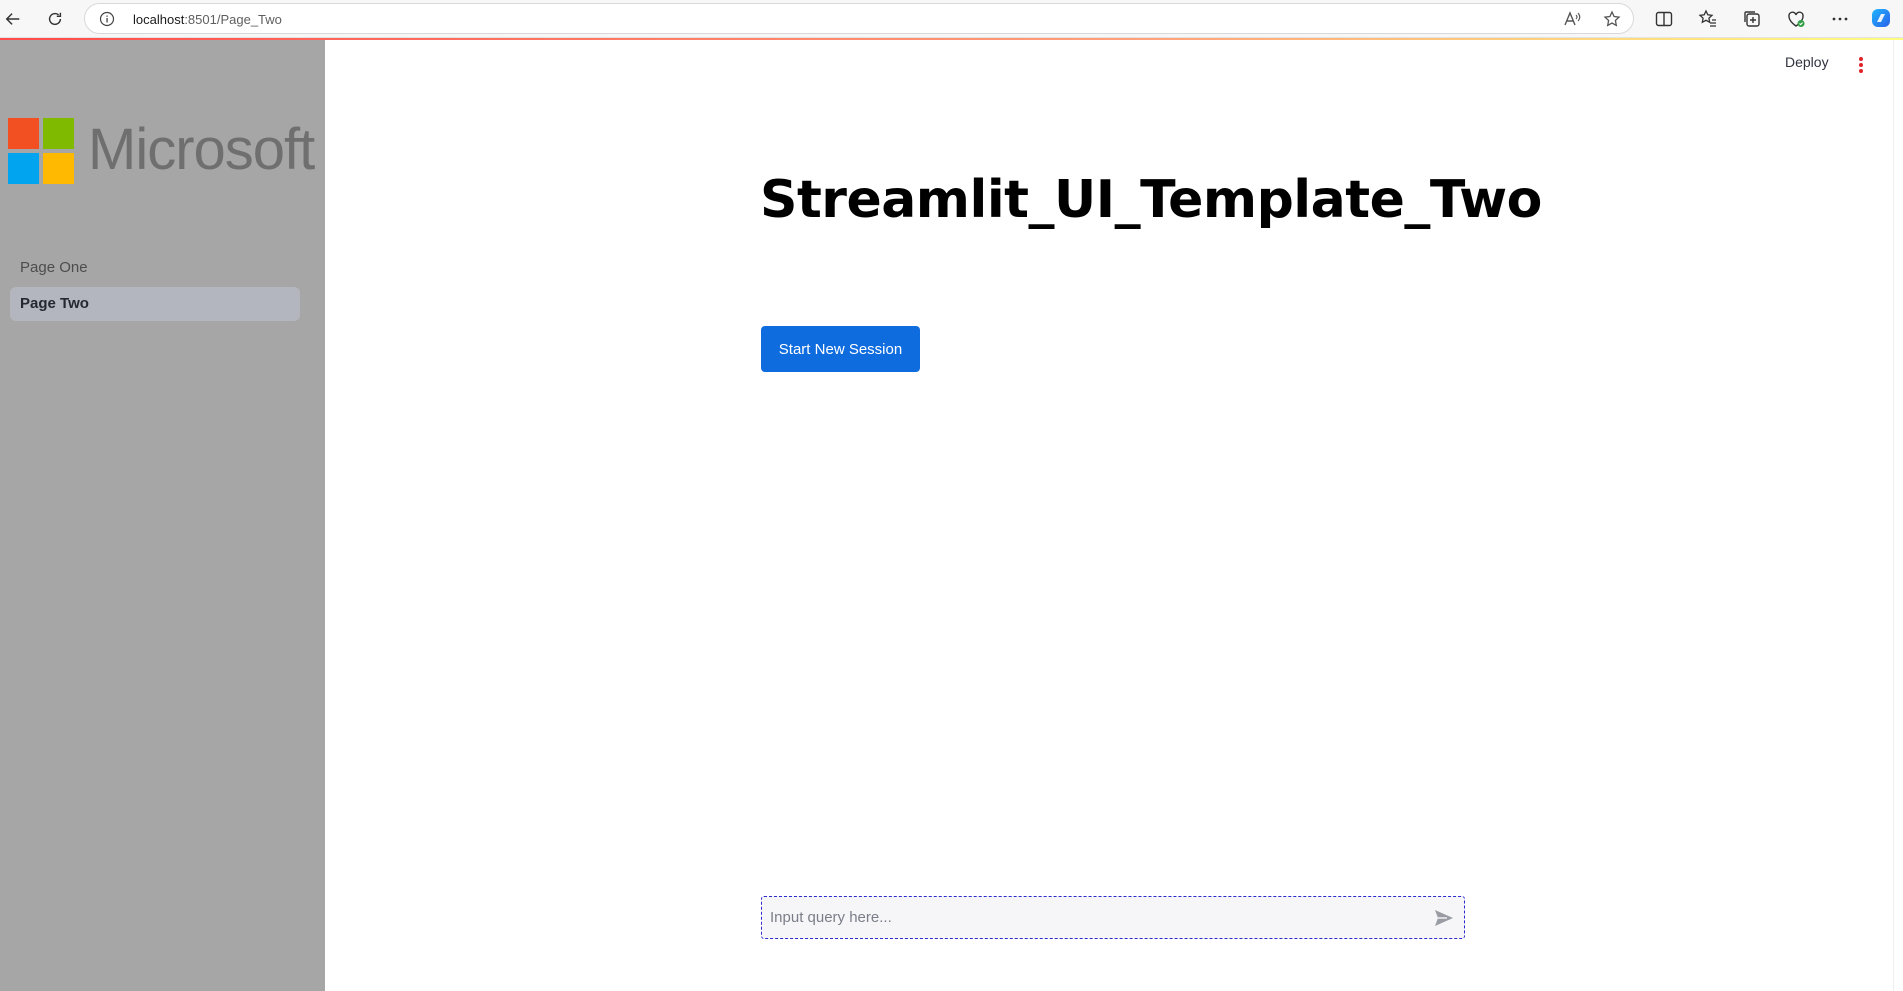  I want to click on deploy-button: Deploy, so click(1807, 62).